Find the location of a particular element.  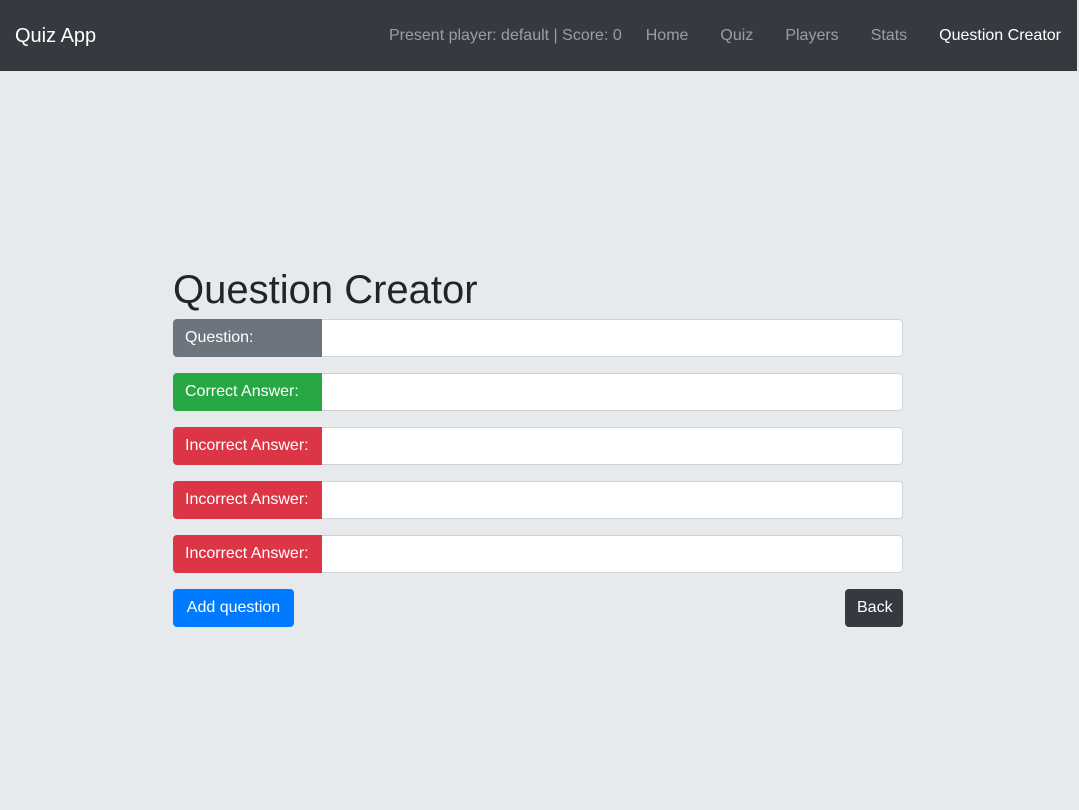

correct-answer-label: Correct Answer: is located at coordinates (247, 392).